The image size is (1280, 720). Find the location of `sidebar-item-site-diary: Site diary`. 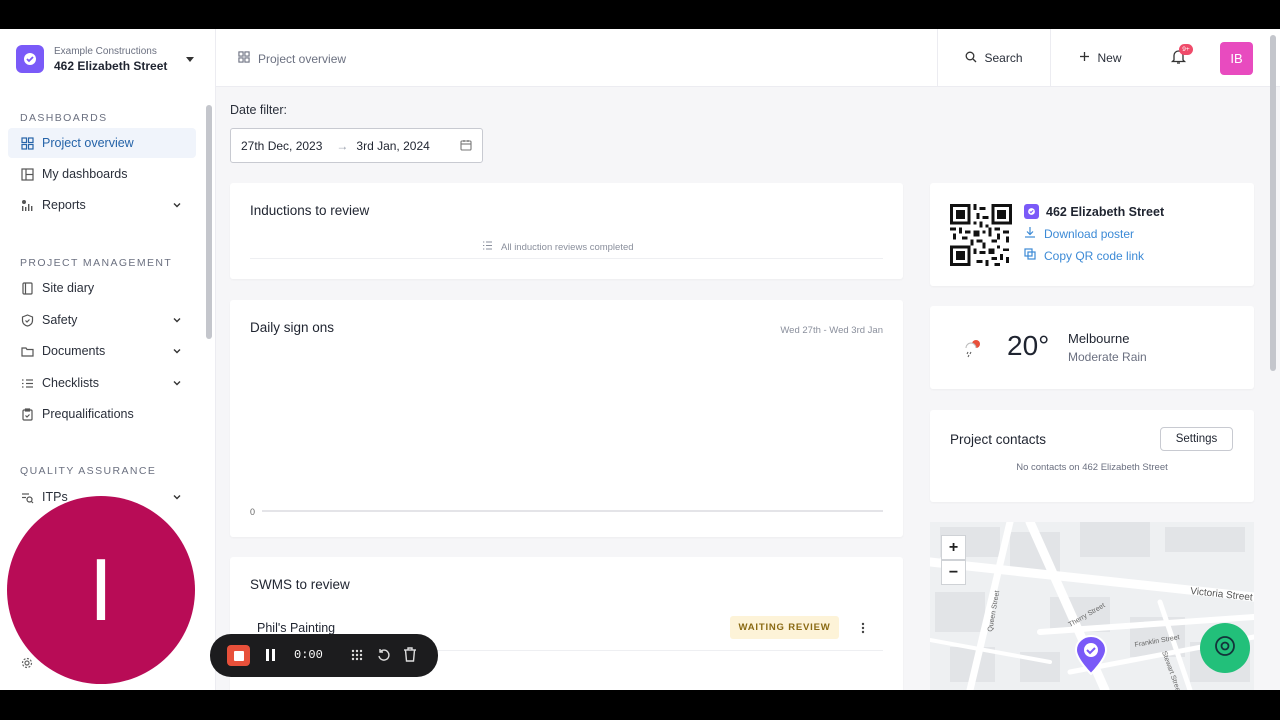

sidebar-item-site-diary: Site diary is located at coordinates (102, 288).